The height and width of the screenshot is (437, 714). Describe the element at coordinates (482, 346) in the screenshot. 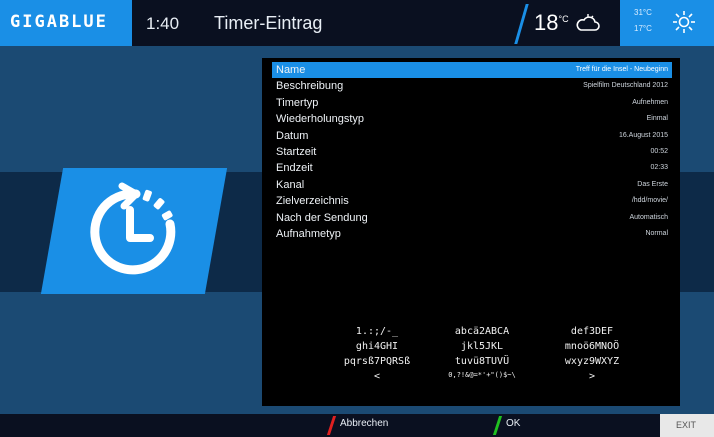

I see `keypad-key-5: jkl5JKL` at that location.